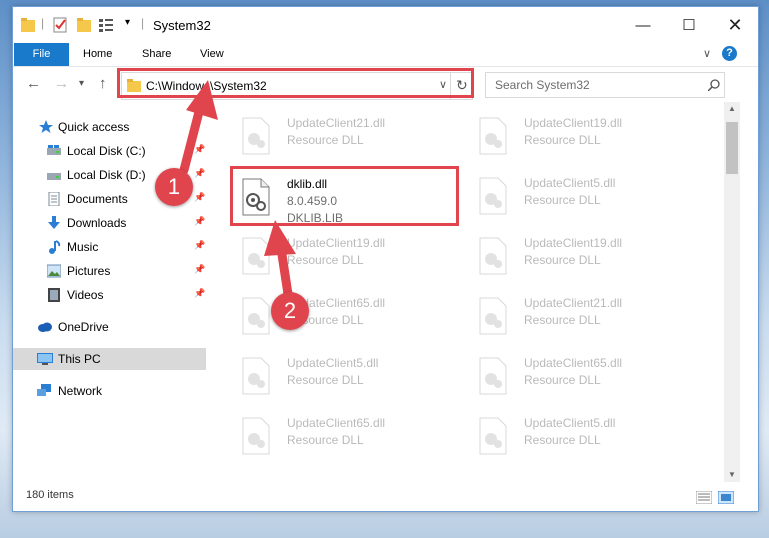 The image size is (769, 538). What do you see at coordinates (237, 189) in the screenshot?
I see `annotation-arrows` at bounding box center [237, 189].